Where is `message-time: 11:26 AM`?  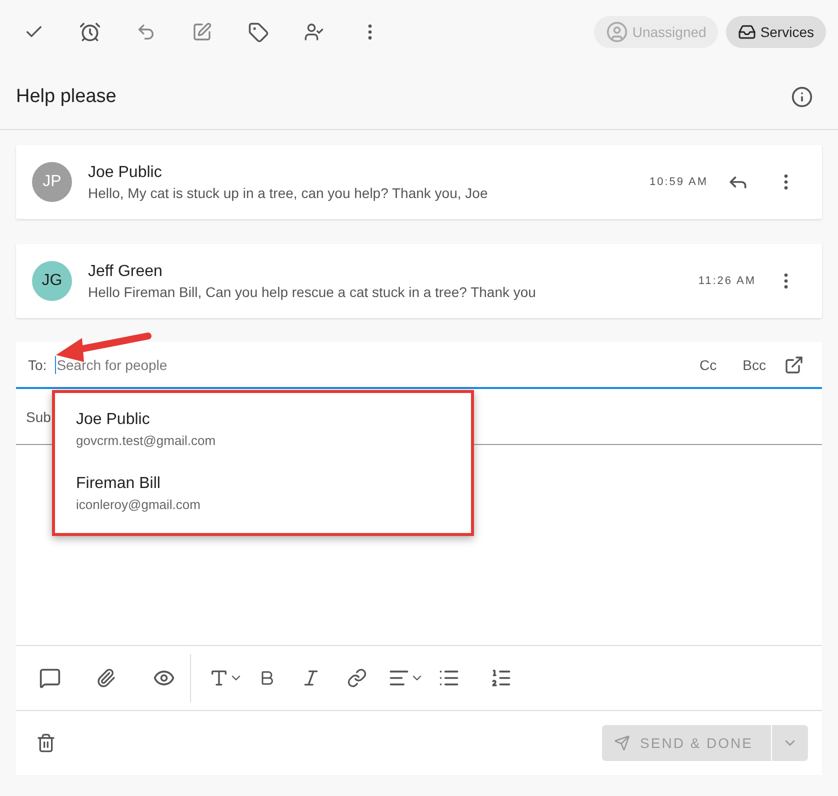 message-time: 11:26 AM is located at coordinates (727, 281).